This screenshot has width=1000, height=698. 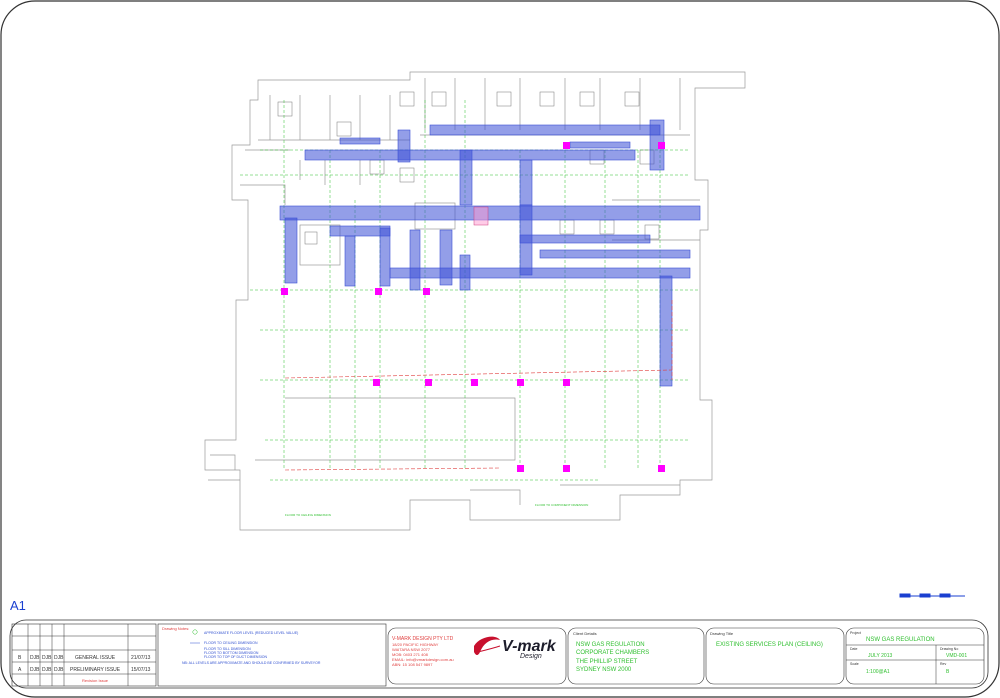 What do you see at coordinates (531, 656) in the screenshot?
I see `logo-sub-text: Design` at bounding box center [531, 656].